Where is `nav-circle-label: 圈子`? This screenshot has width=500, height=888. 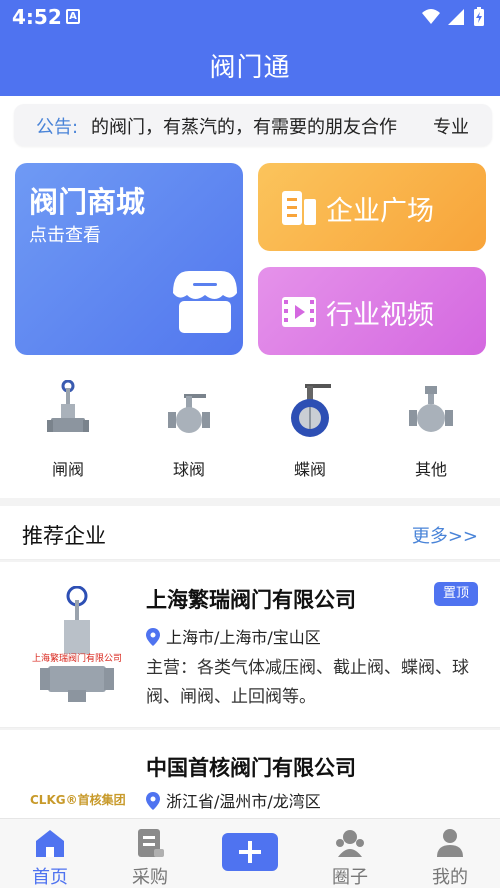
nav-circle-label: 圈子 is located at coordinates (350, 877).